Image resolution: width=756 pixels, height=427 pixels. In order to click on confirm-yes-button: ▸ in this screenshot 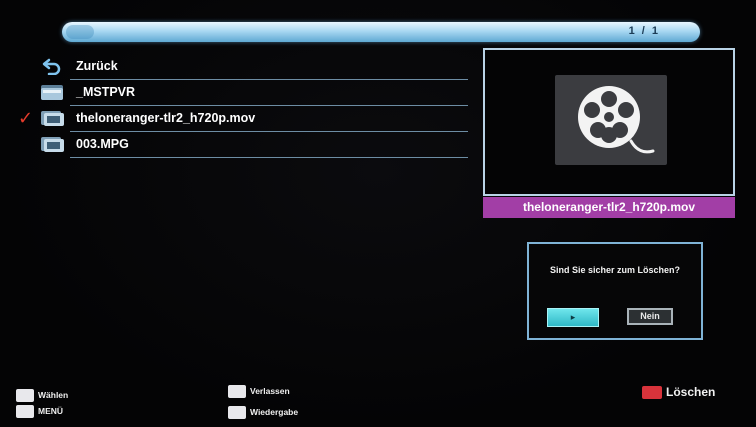, I will do `click(573, 317)`.